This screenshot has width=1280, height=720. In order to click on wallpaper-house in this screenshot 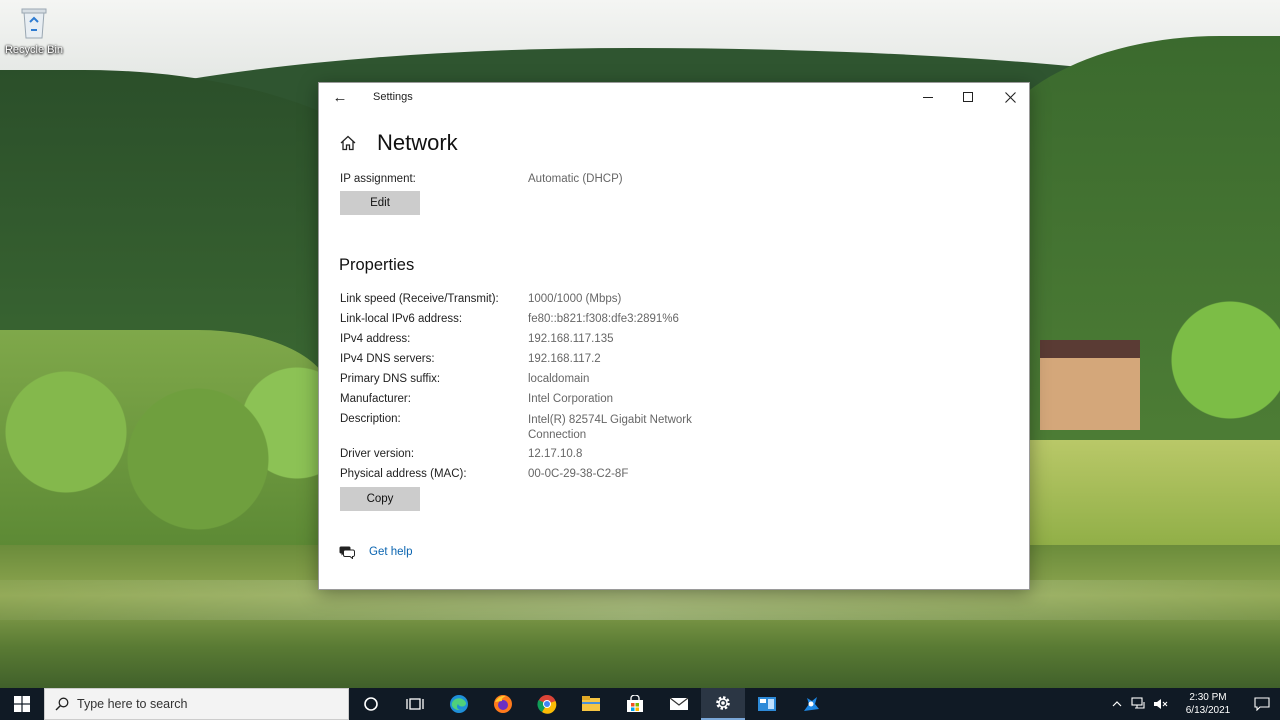, I will do `click(1090, 385)`.